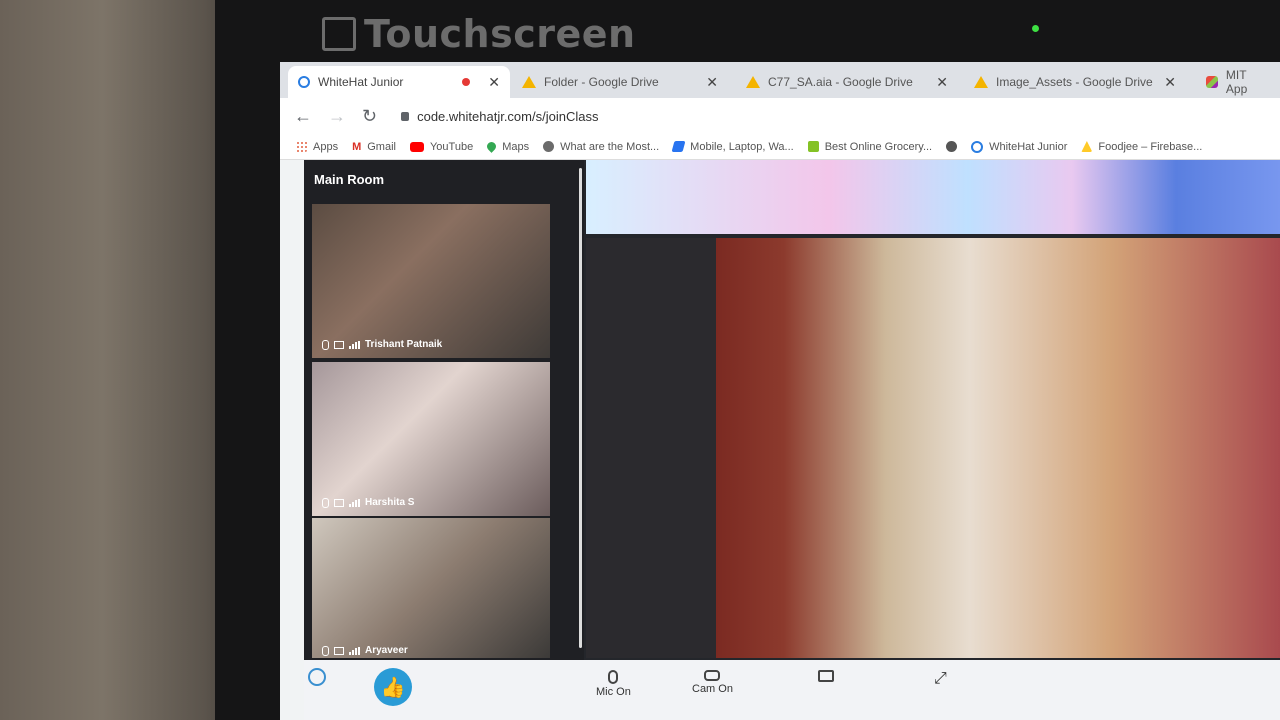 Image resolution: width=1280 pixels, height=720 pixels. Describe the element at coordinates (500, 34) in the screenshot. I see `bezel-label-text: Touchscreen` at that location.